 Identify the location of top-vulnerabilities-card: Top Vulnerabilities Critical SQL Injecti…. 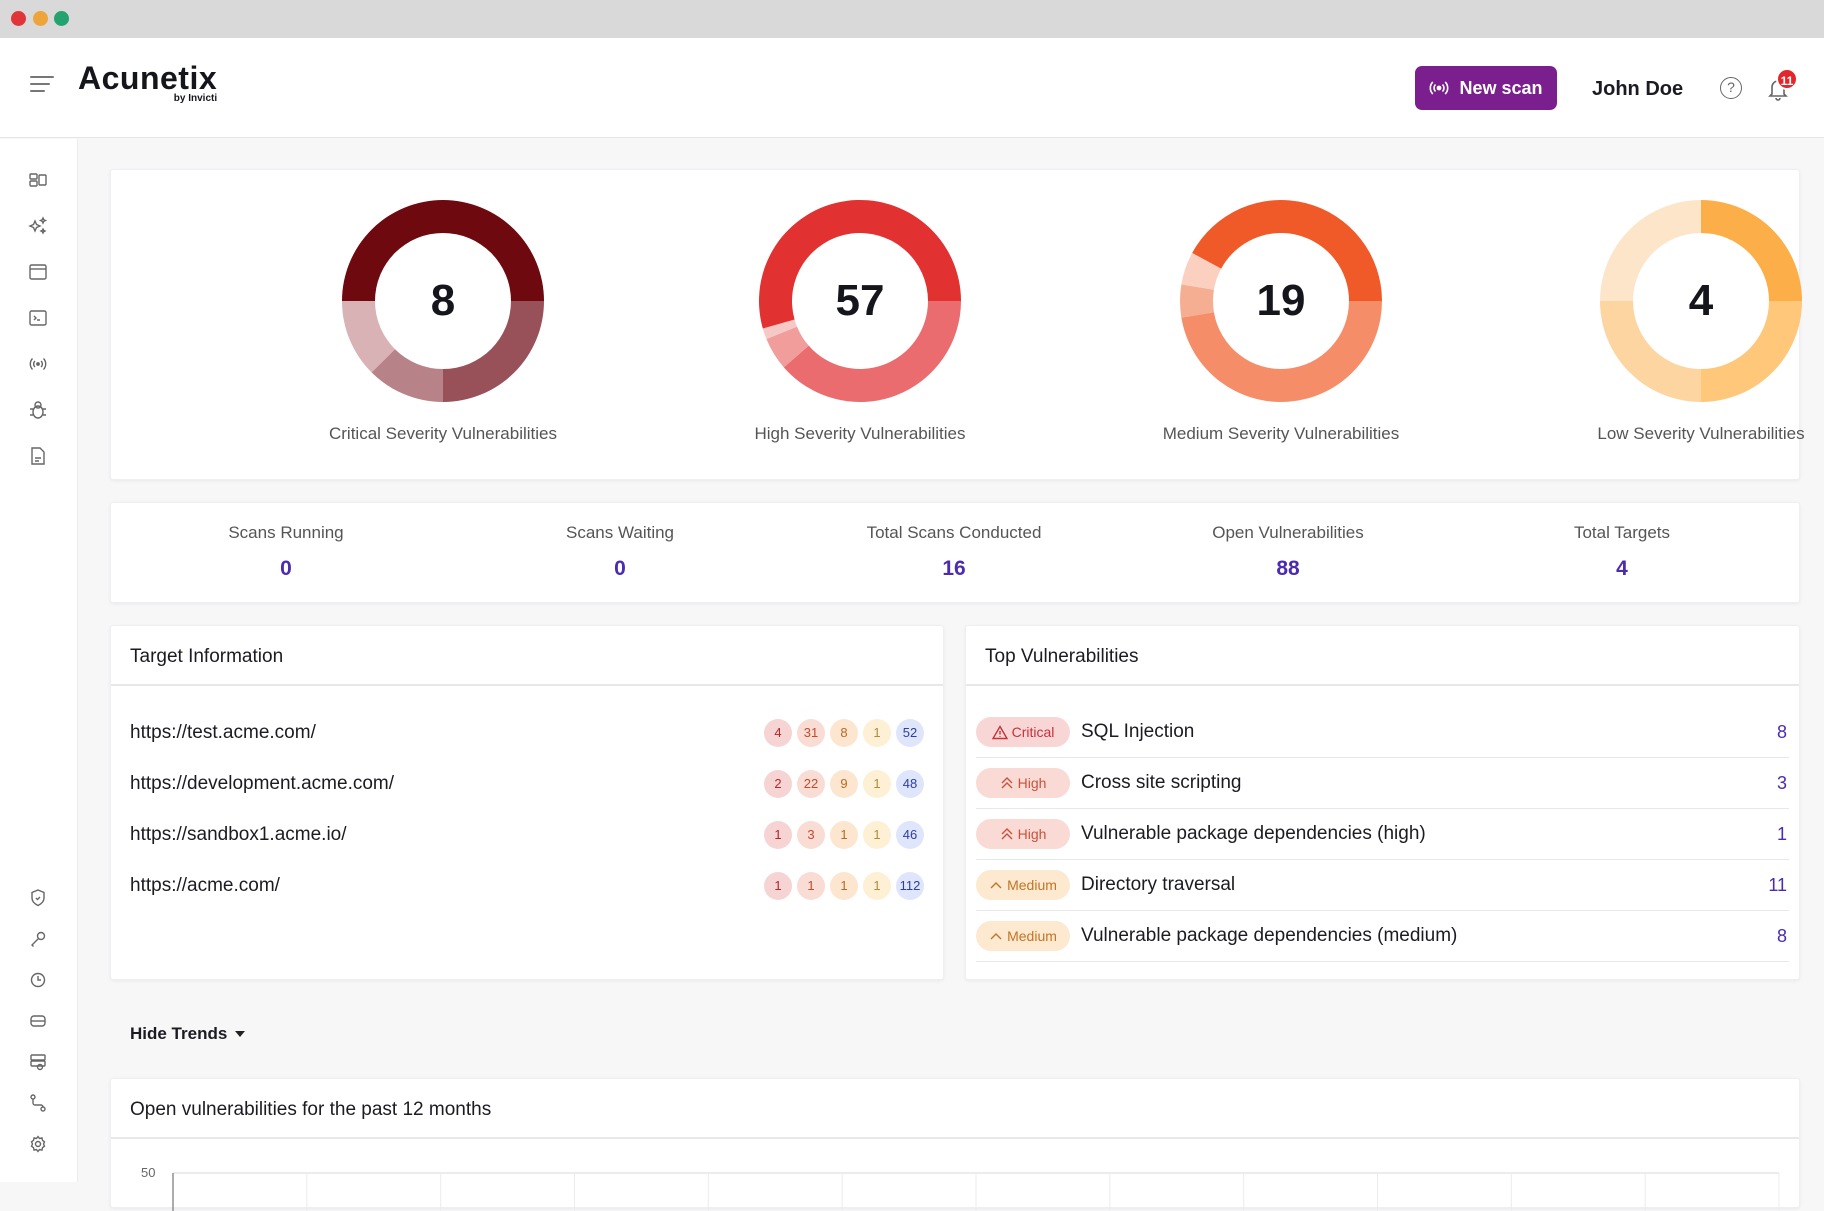
(1382, 802).